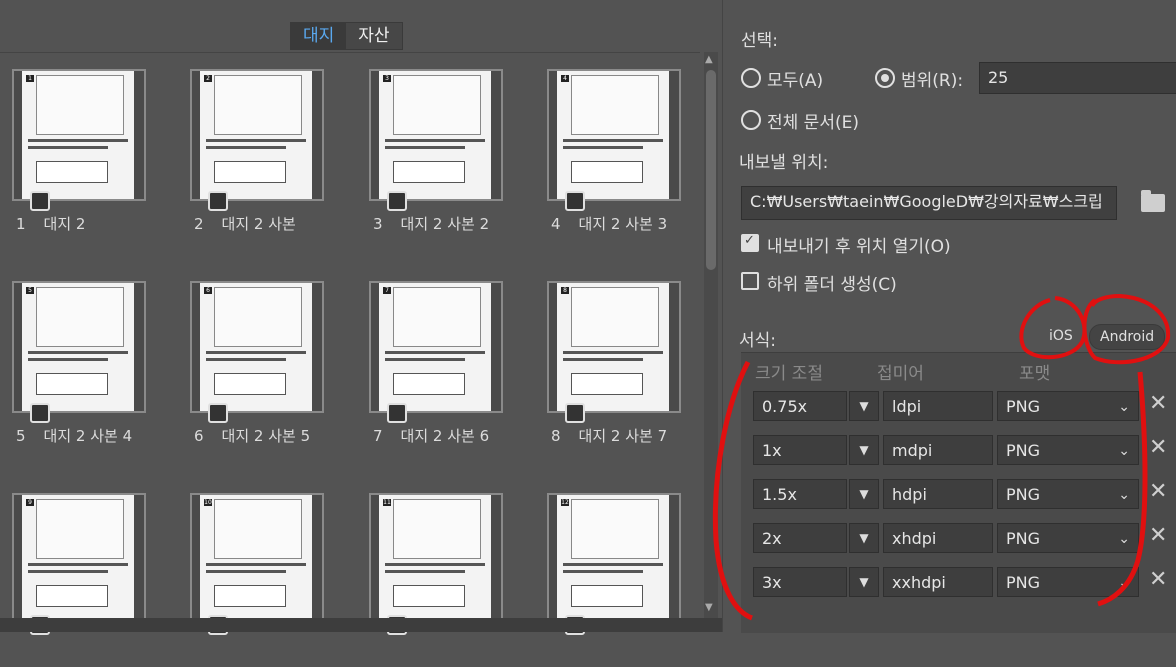  Describe the element at coordinates (800, 494) in the screenshot. I see `scale-input: 1.5x` at that location.